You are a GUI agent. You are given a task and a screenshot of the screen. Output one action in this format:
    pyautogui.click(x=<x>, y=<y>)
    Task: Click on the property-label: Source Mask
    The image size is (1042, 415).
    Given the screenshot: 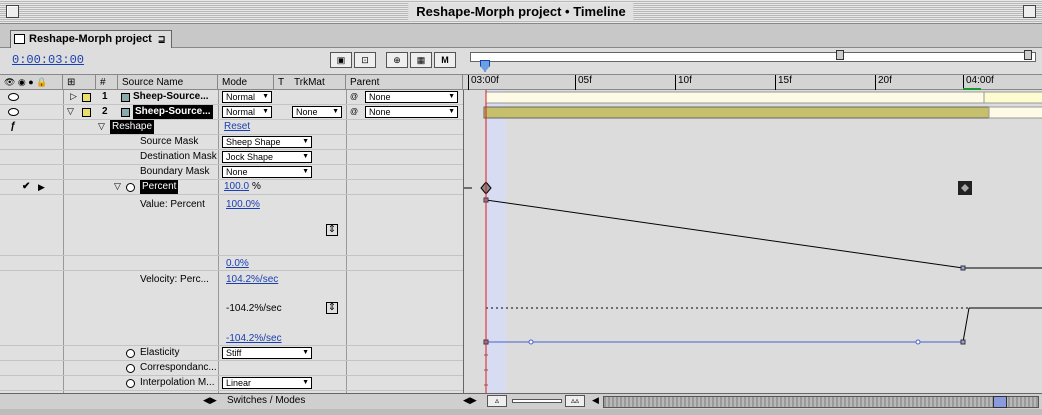 What is the action you would take?
    pyautogui.click(x=169, y=141)
    